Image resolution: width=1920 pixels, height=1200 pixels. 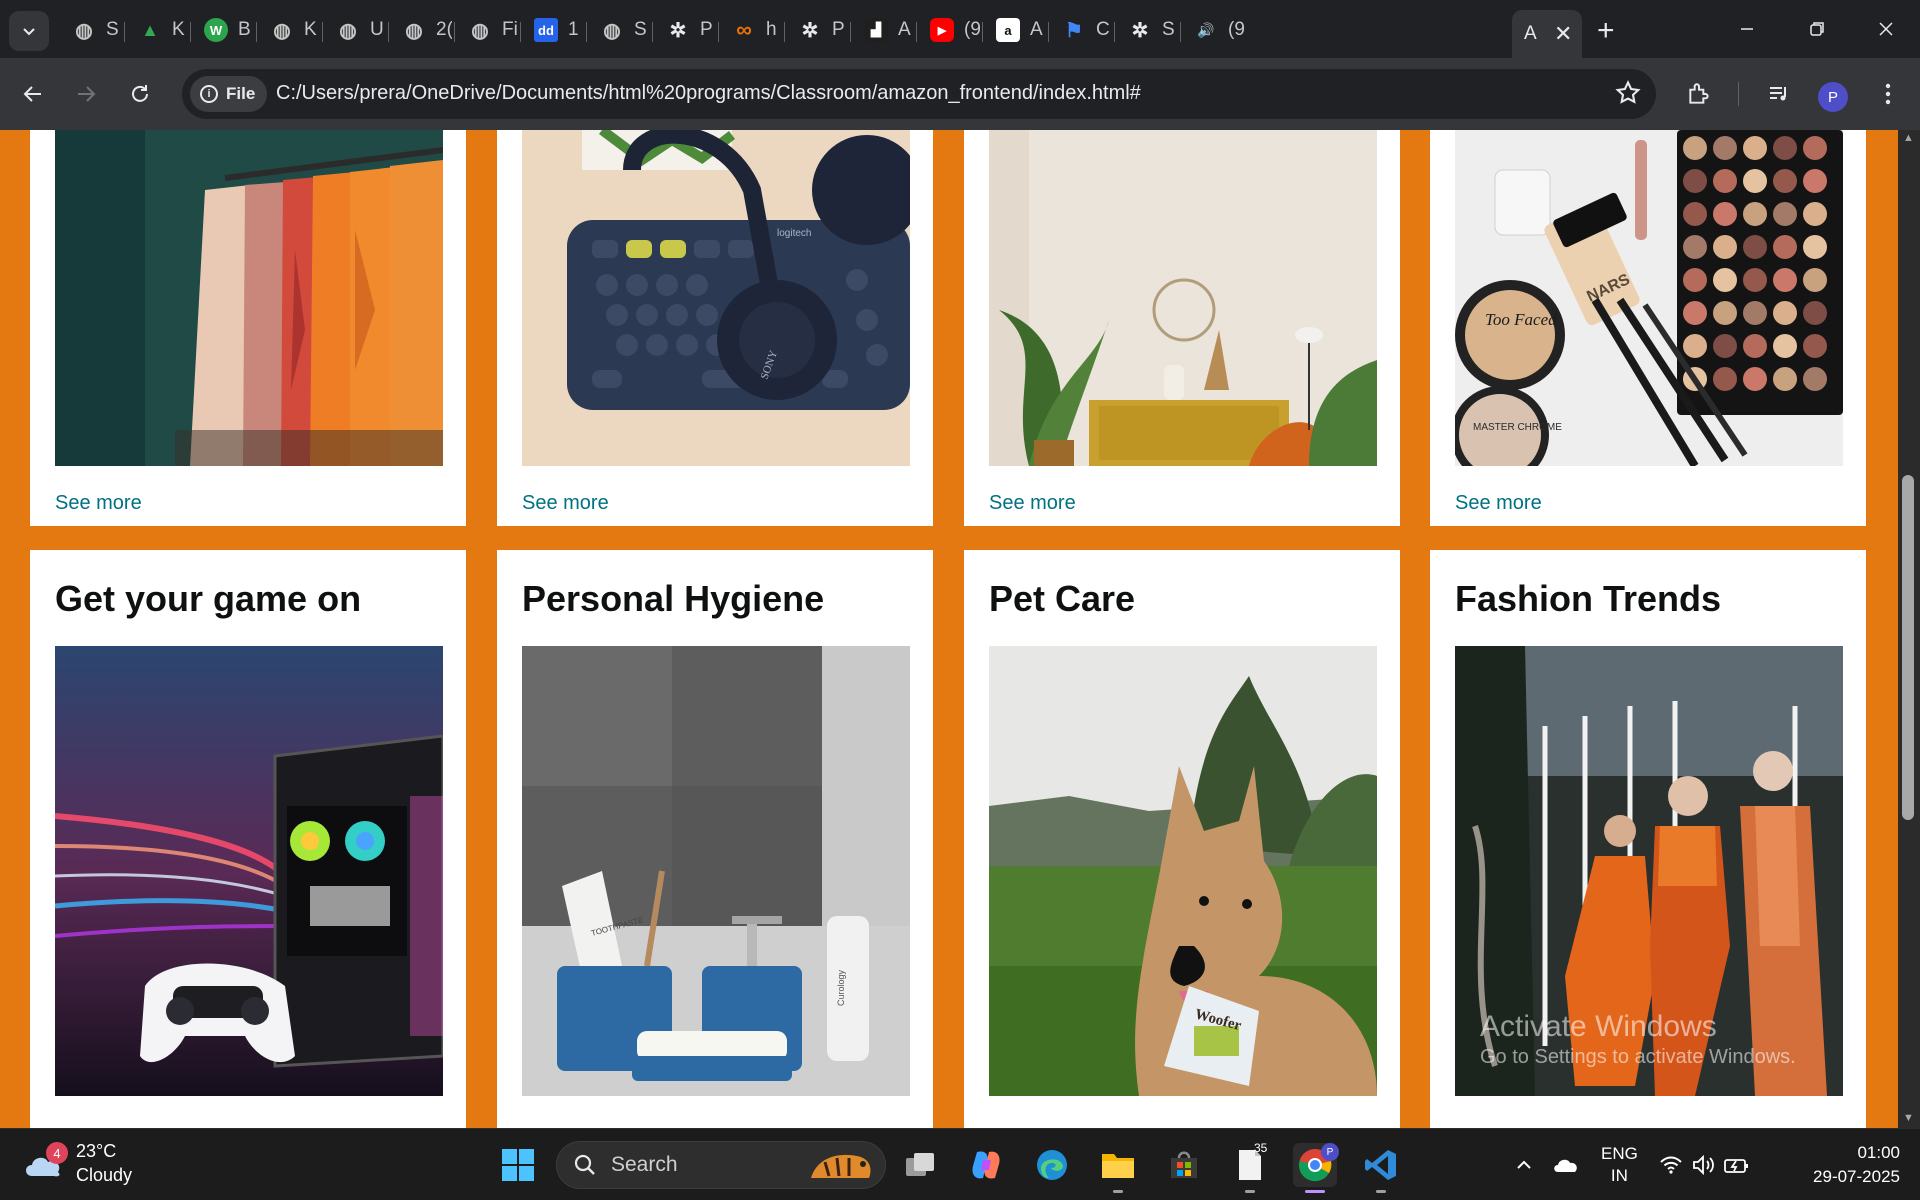 What do you see at coordinates (1261, 1148) in the screenshot?
I see `notepad-count-badge: 35` at bounding box center [1261, 1148].